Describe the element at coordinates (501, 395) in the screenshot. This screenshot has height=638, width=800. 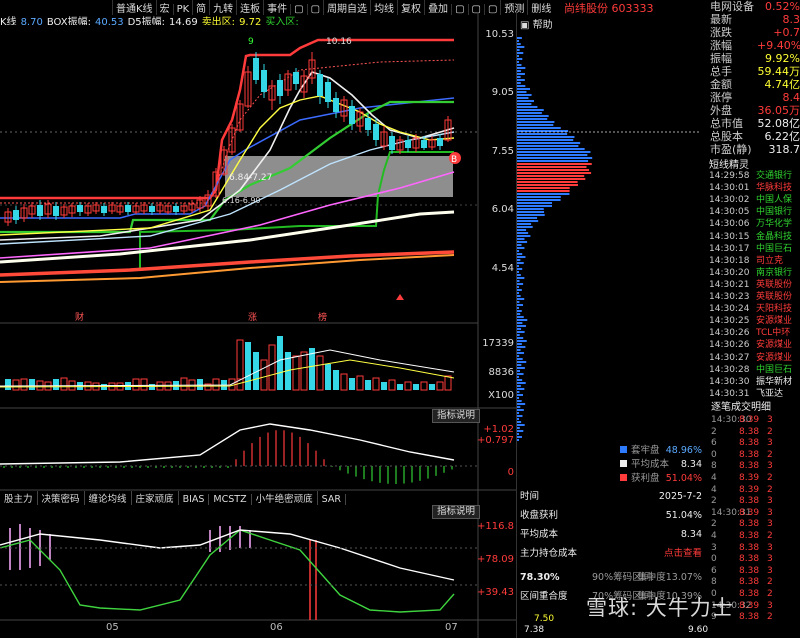
I see `volume-tick: X100` at that location.